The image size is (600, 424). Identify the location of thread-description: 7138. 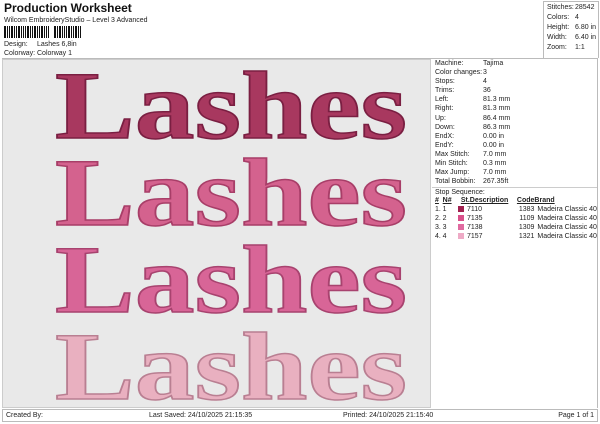
(474, 228).